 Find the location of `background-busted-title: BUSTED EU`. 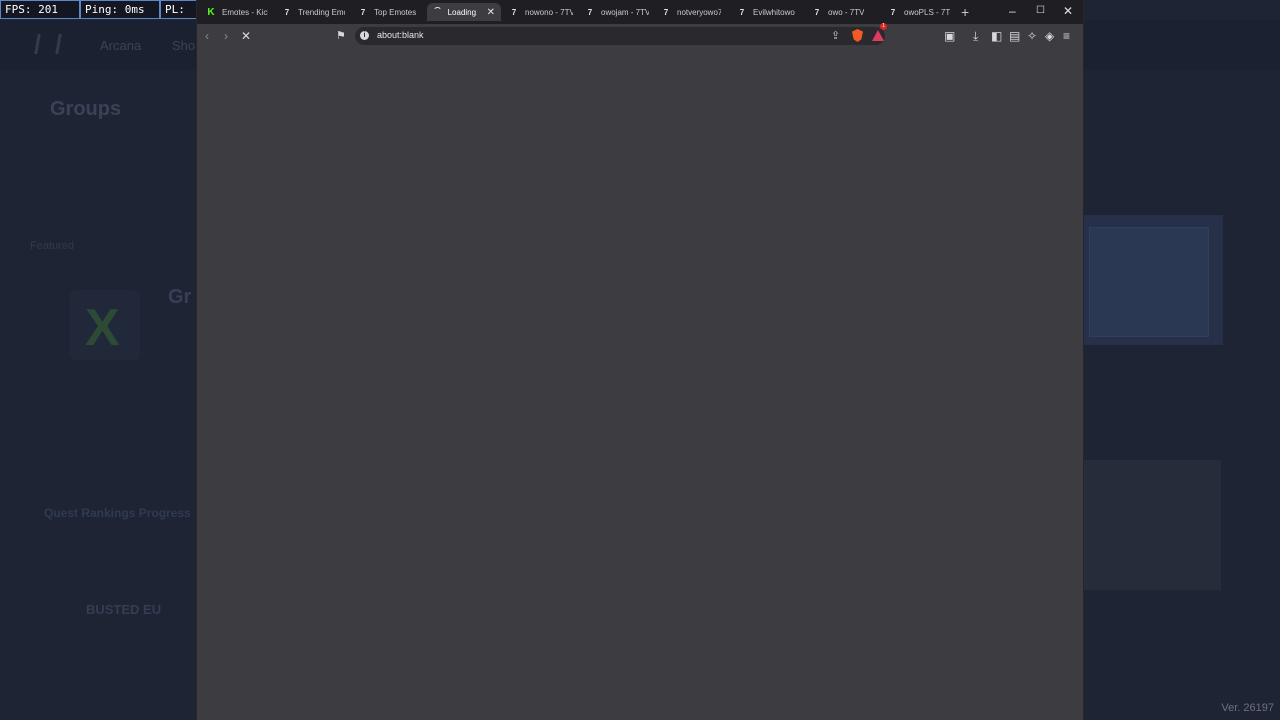

background-busted-title: BUSTED EU is located at coordinates (124, 609).